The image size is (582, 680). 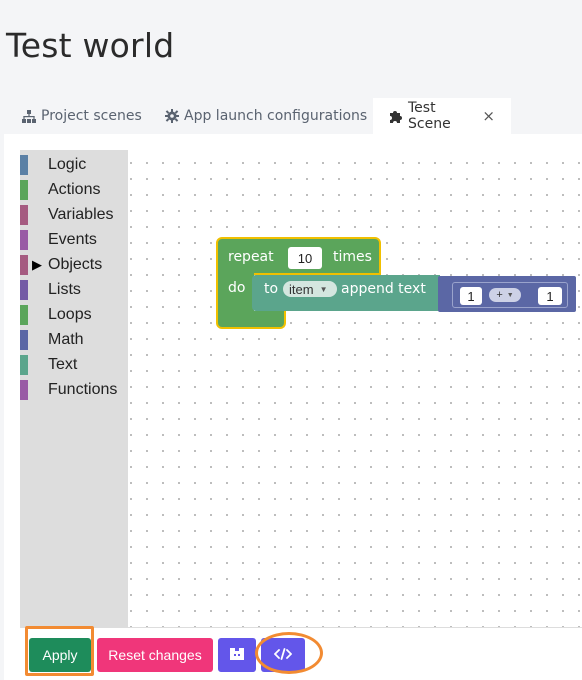 I want to click on sitemap-icon, so click(x=29, y=116).